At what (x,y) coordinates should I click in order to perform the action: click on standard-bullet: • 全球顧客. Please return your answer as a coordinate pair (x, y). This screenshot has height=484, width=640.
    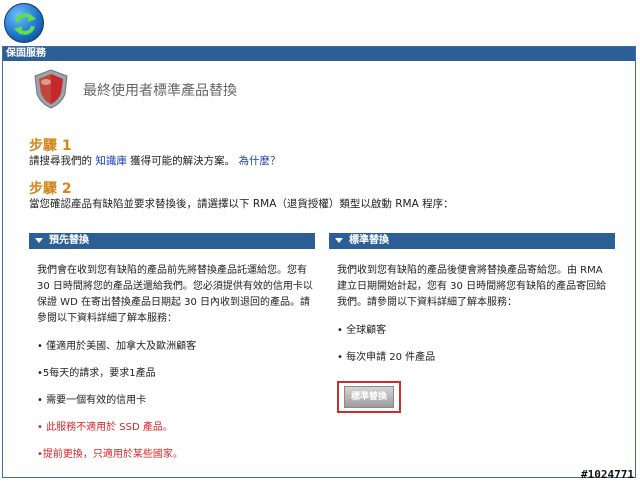
    Looking at the image, I should click on (362, 330).